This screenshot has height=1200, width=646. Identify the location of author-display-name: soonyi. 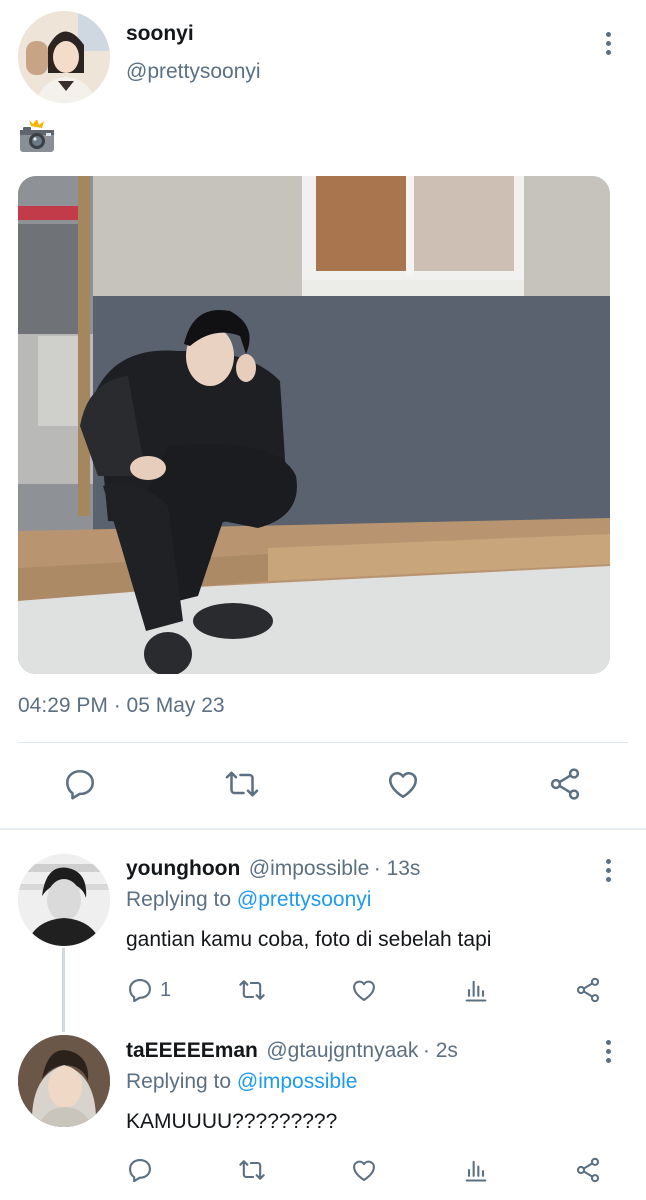
(160, 34).